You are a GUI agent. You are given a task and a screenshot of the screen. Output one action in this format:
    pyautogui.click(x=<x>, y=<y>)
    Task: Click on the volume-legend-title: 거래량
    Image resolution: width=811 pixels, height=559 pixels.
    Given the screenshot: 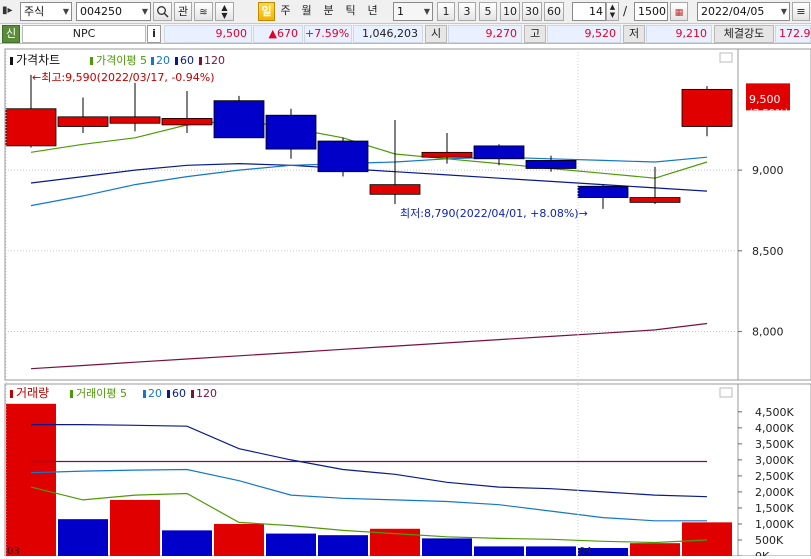 What is the action you would take?
    pyautogui.click(x=32, y=393)
    